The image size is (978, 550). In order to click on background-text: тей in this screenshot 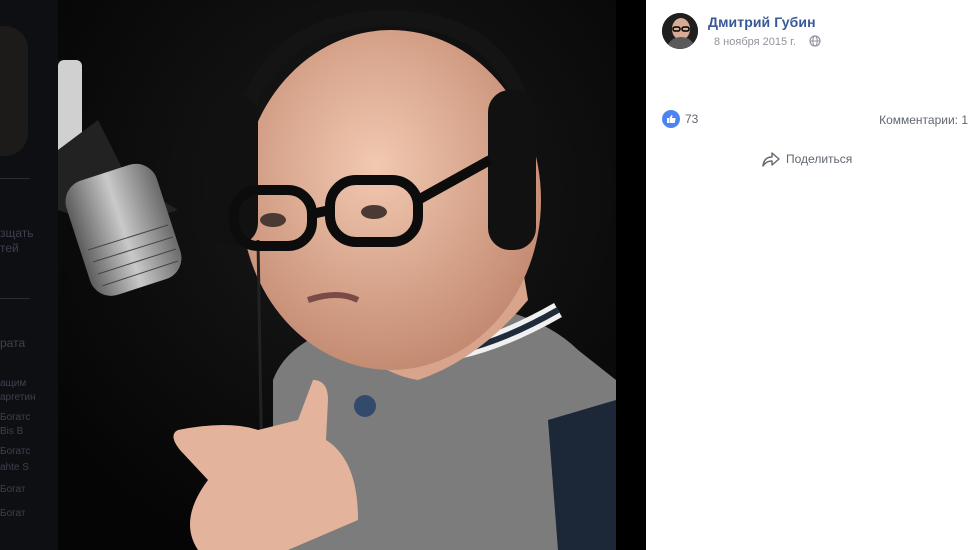, I will do `click(9, 248)`.